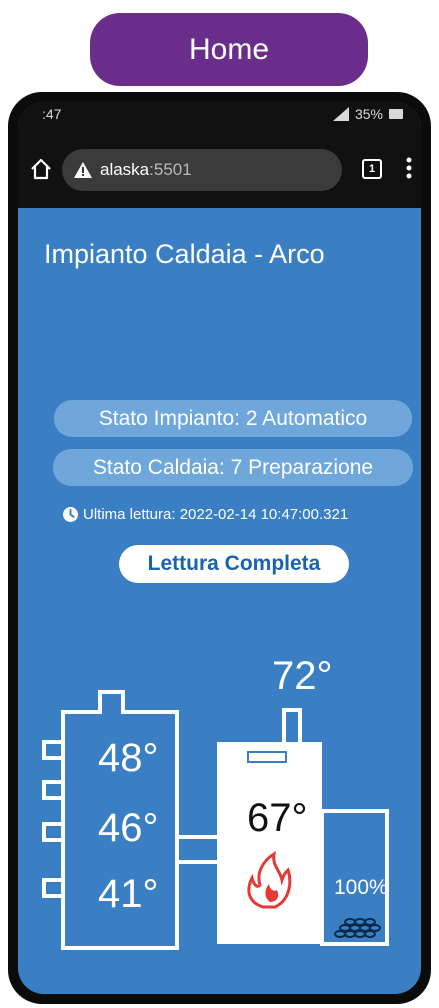  I want to click on tank-connector-top, so click(52, 750).